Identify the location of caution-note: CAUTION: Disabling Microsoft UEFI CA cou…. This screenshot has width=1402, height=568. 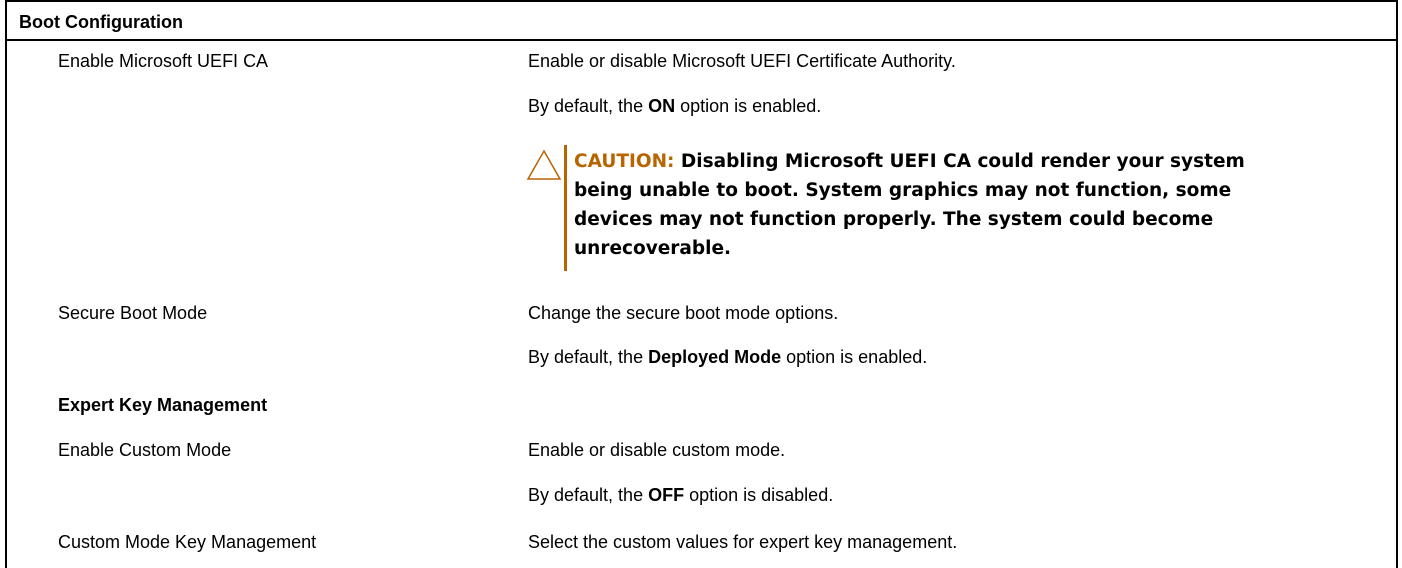
(885, 208).